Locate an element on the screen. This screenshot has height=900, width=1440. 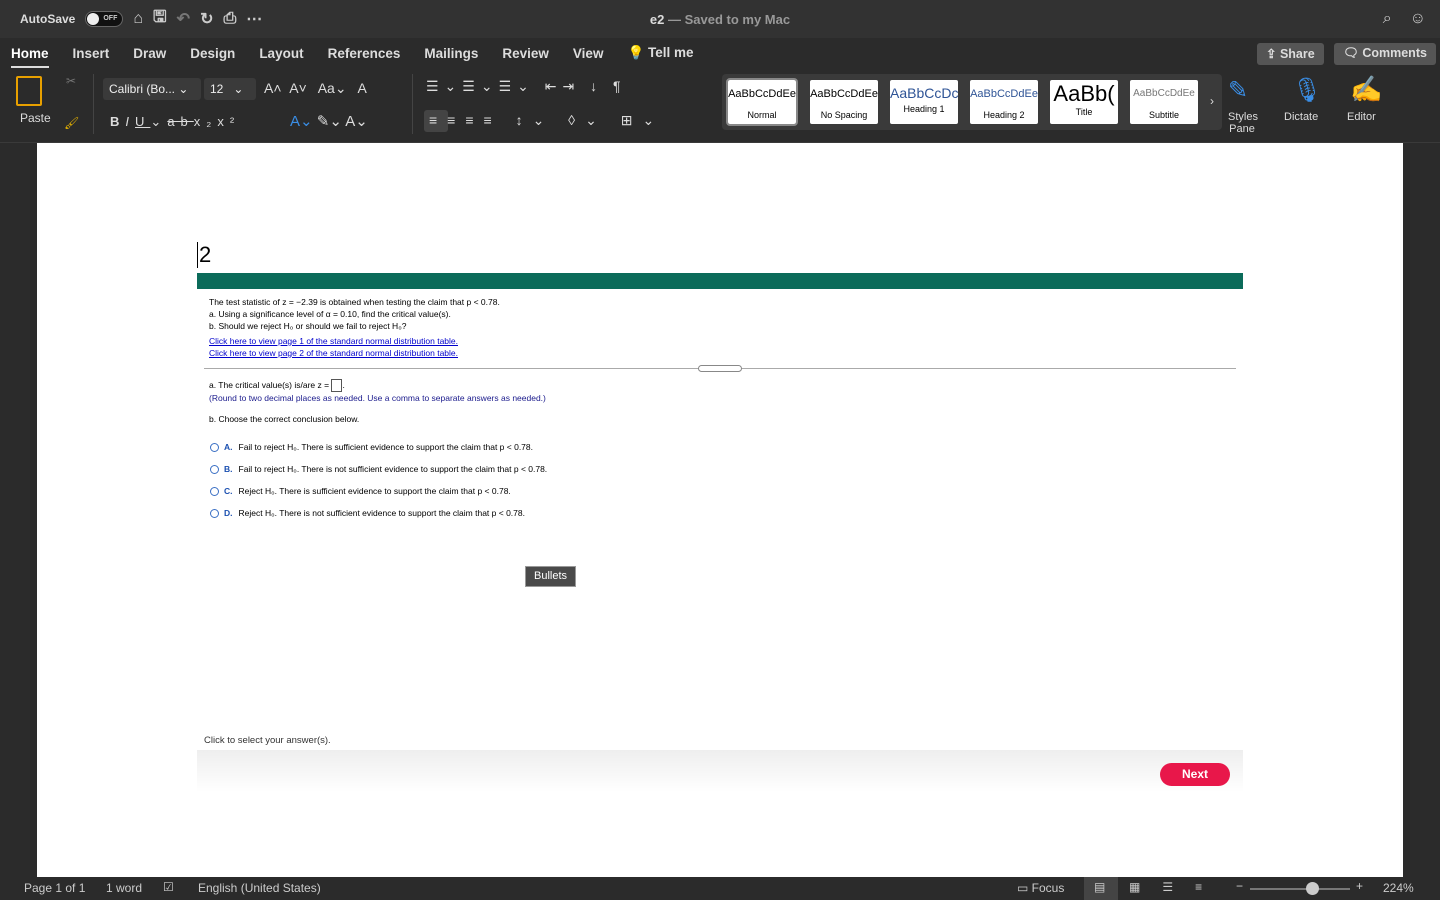
save-icon: 🖫 is located at coordinates (160, 19).